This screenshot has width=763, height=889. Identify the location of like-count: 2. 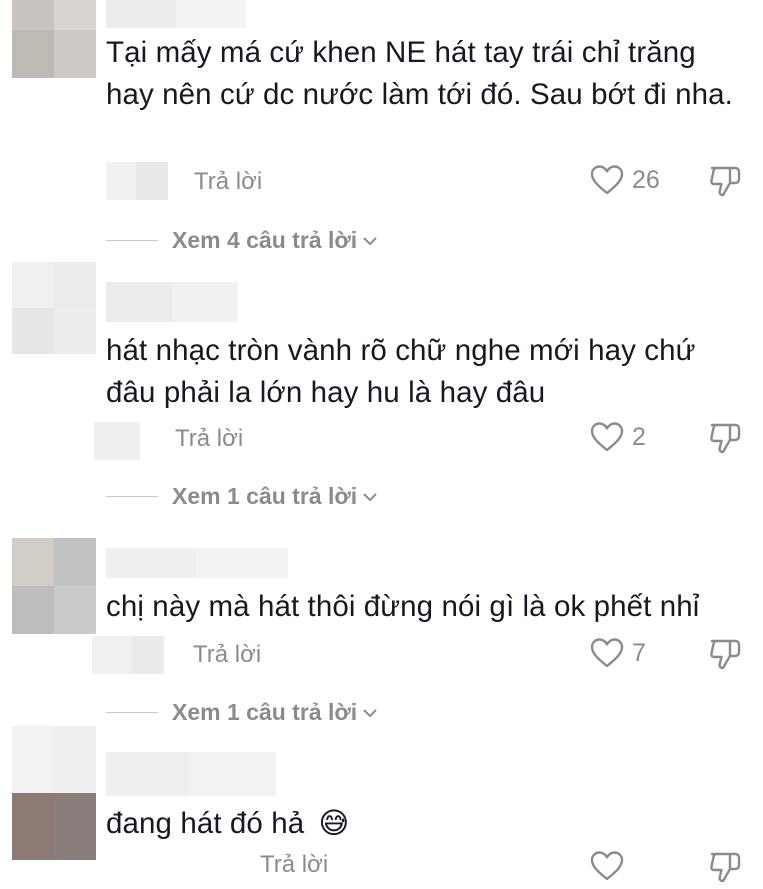
(639, 436).